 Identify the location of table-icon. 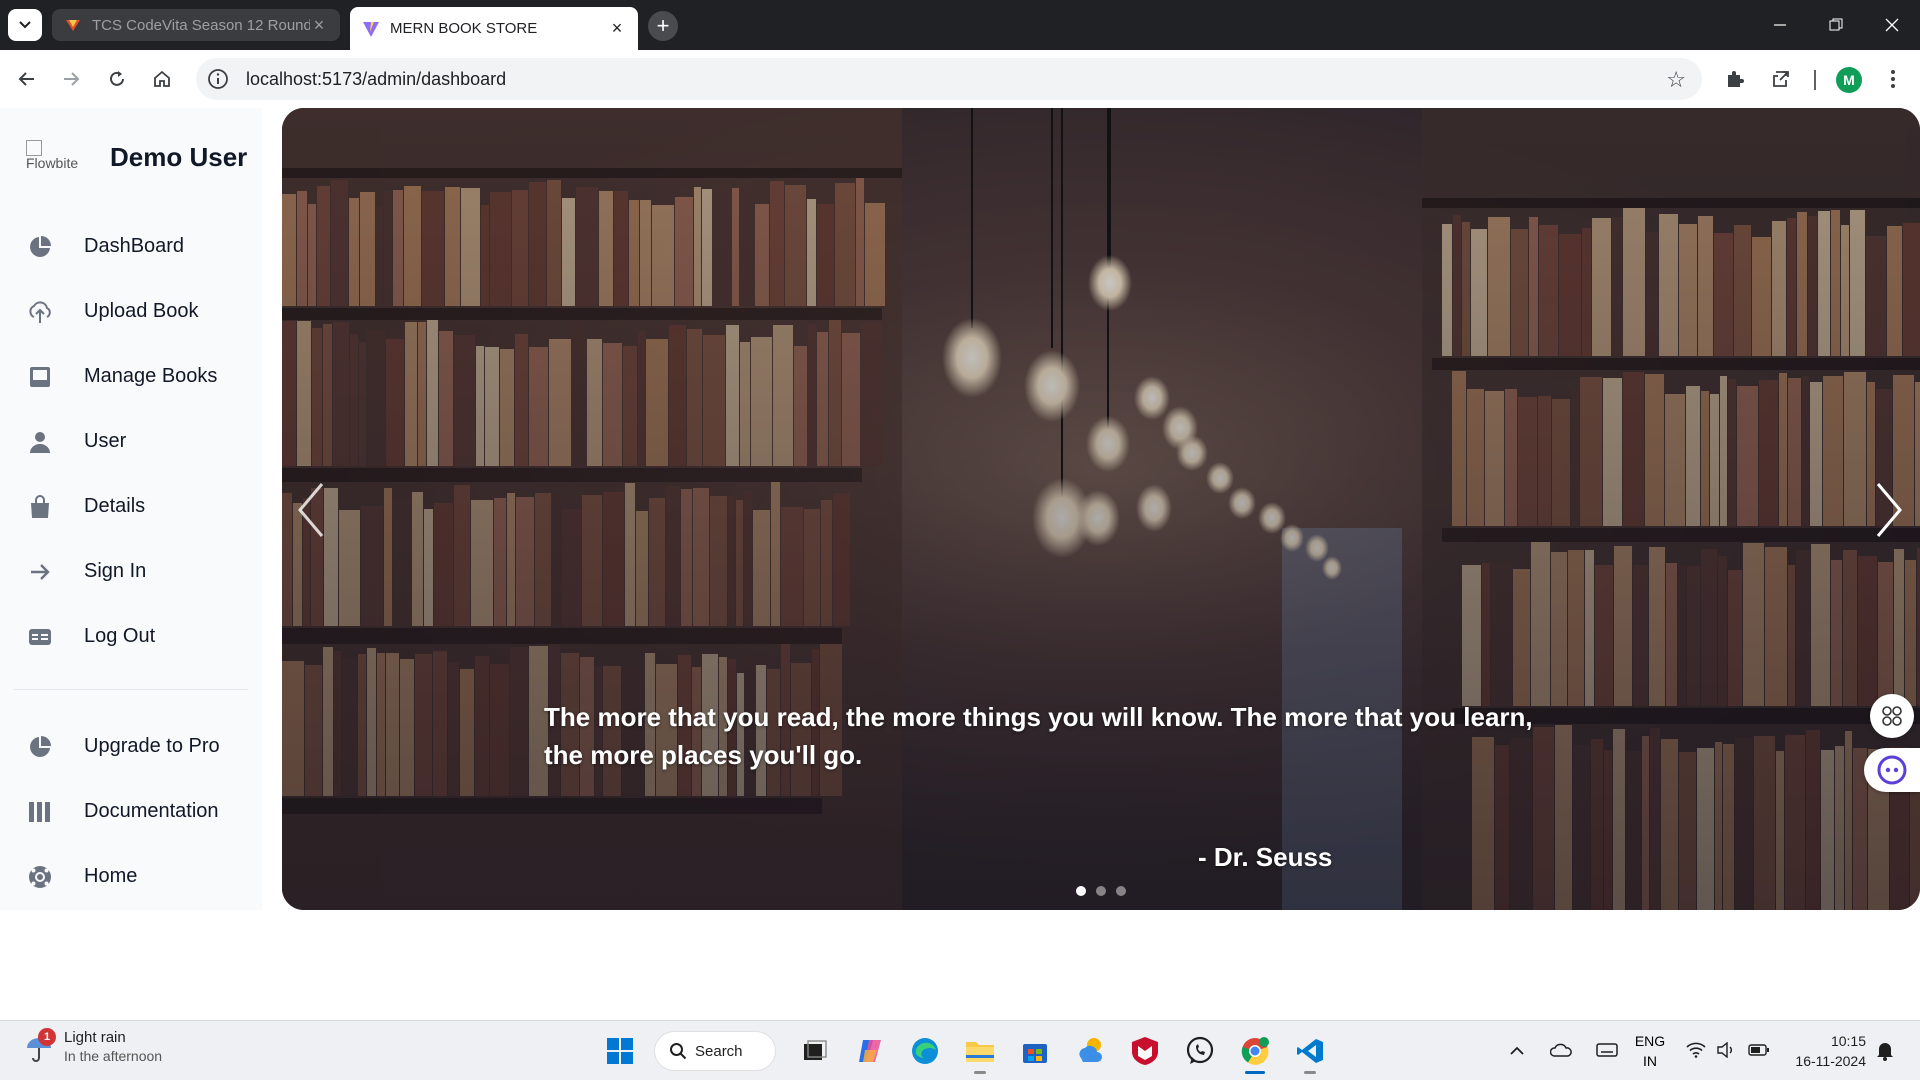
(40, 637).